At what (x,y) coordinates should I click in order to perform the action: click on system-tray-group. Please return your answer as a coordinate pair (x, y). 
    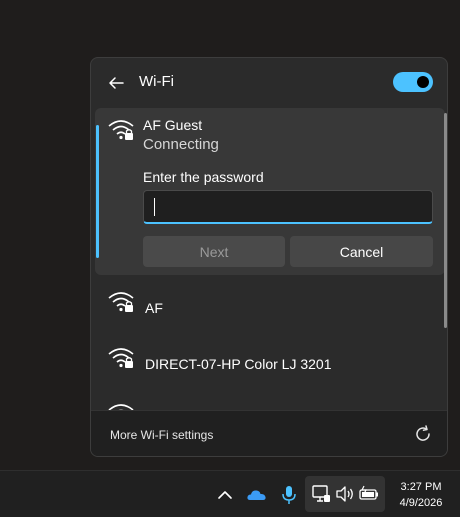
    Looking at the image, I should click on (345, 494).